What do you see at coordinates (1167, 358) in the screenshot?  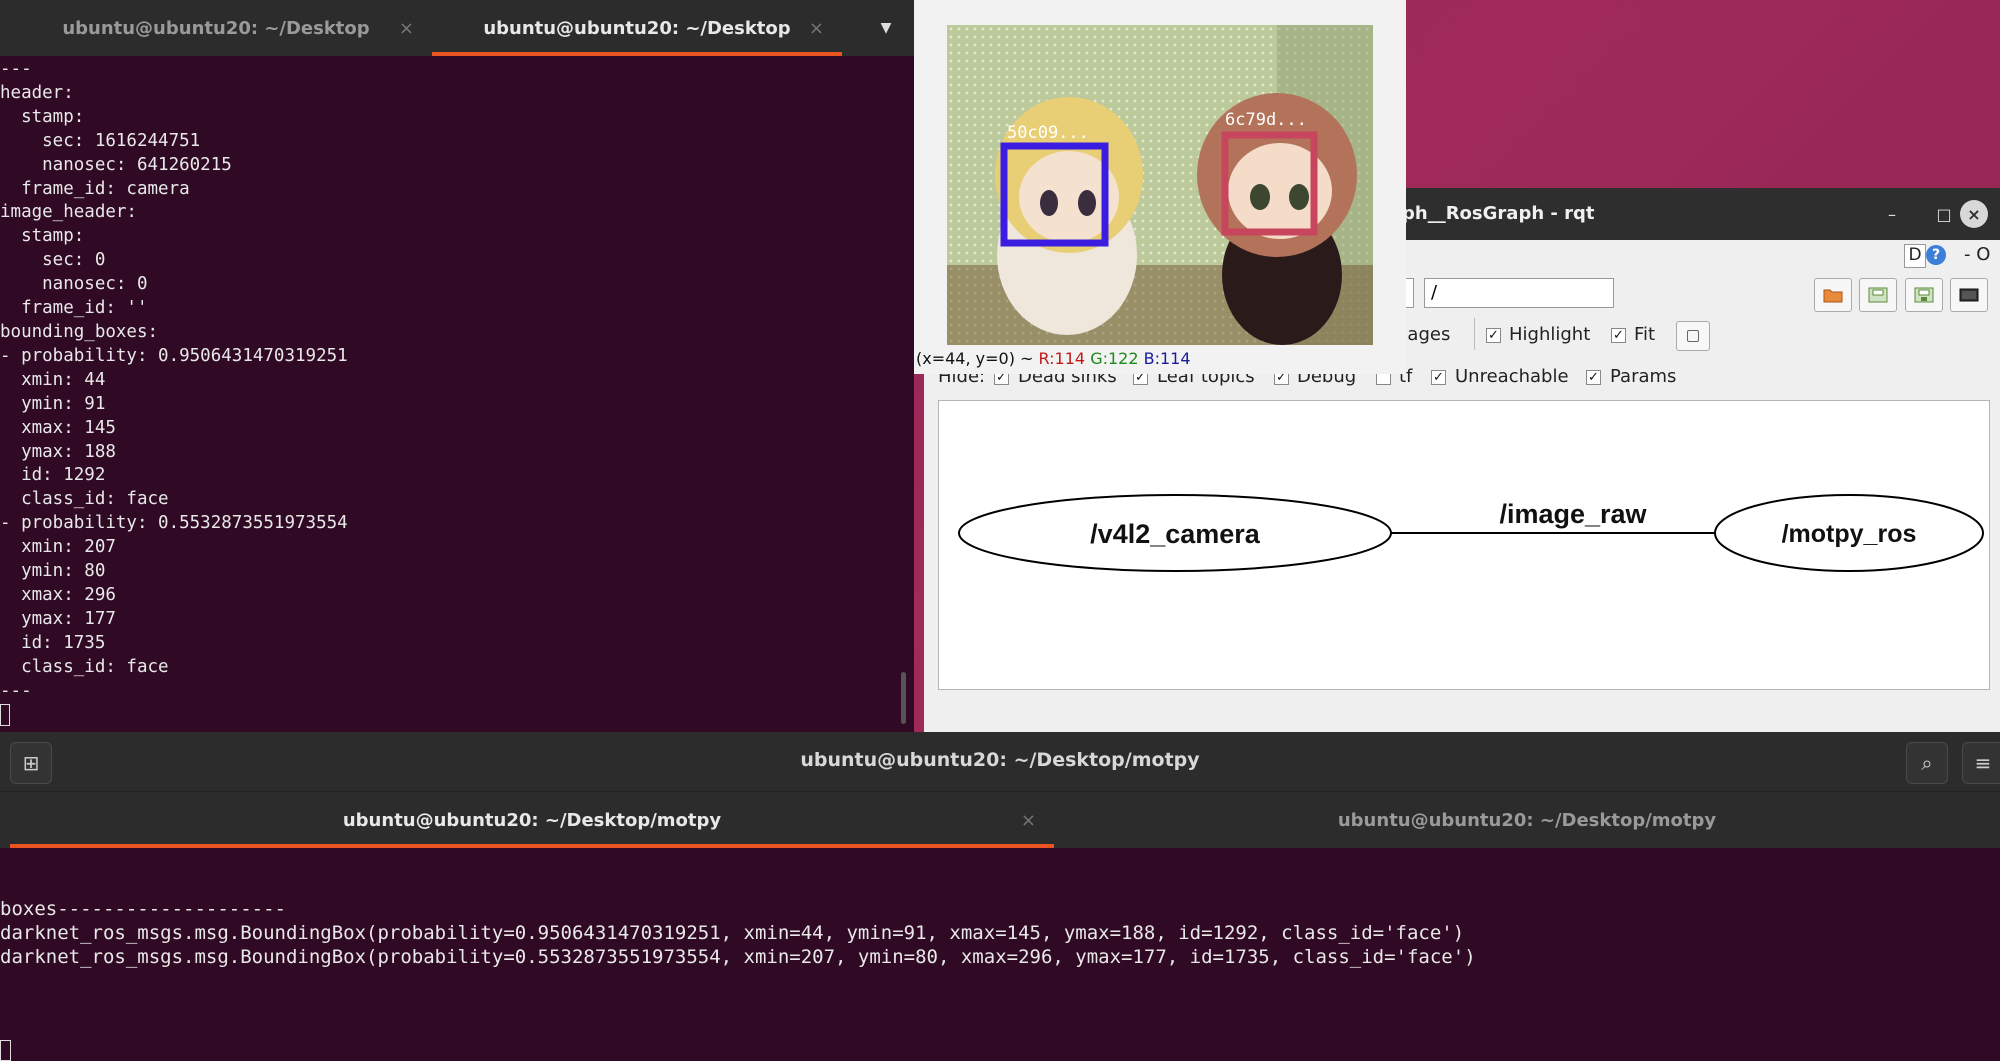 I see `blue-value: B:114` at bounding box center [1167, 358].